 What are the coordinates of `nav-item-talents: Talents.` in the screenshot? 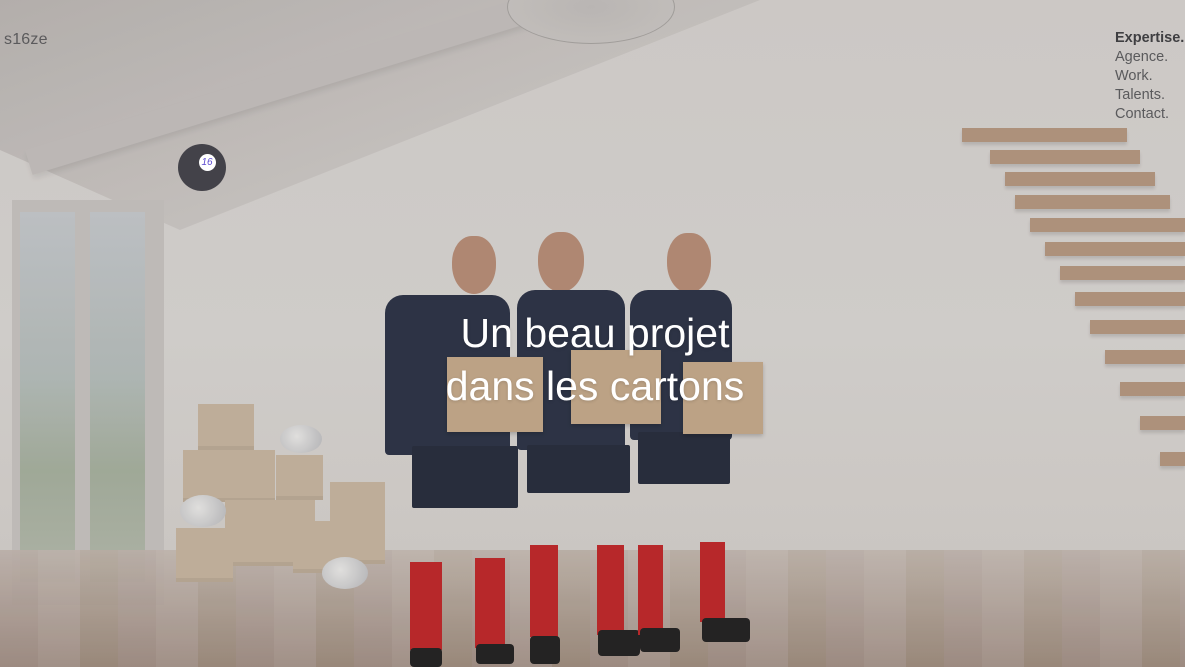 It's located at (1149, 95).